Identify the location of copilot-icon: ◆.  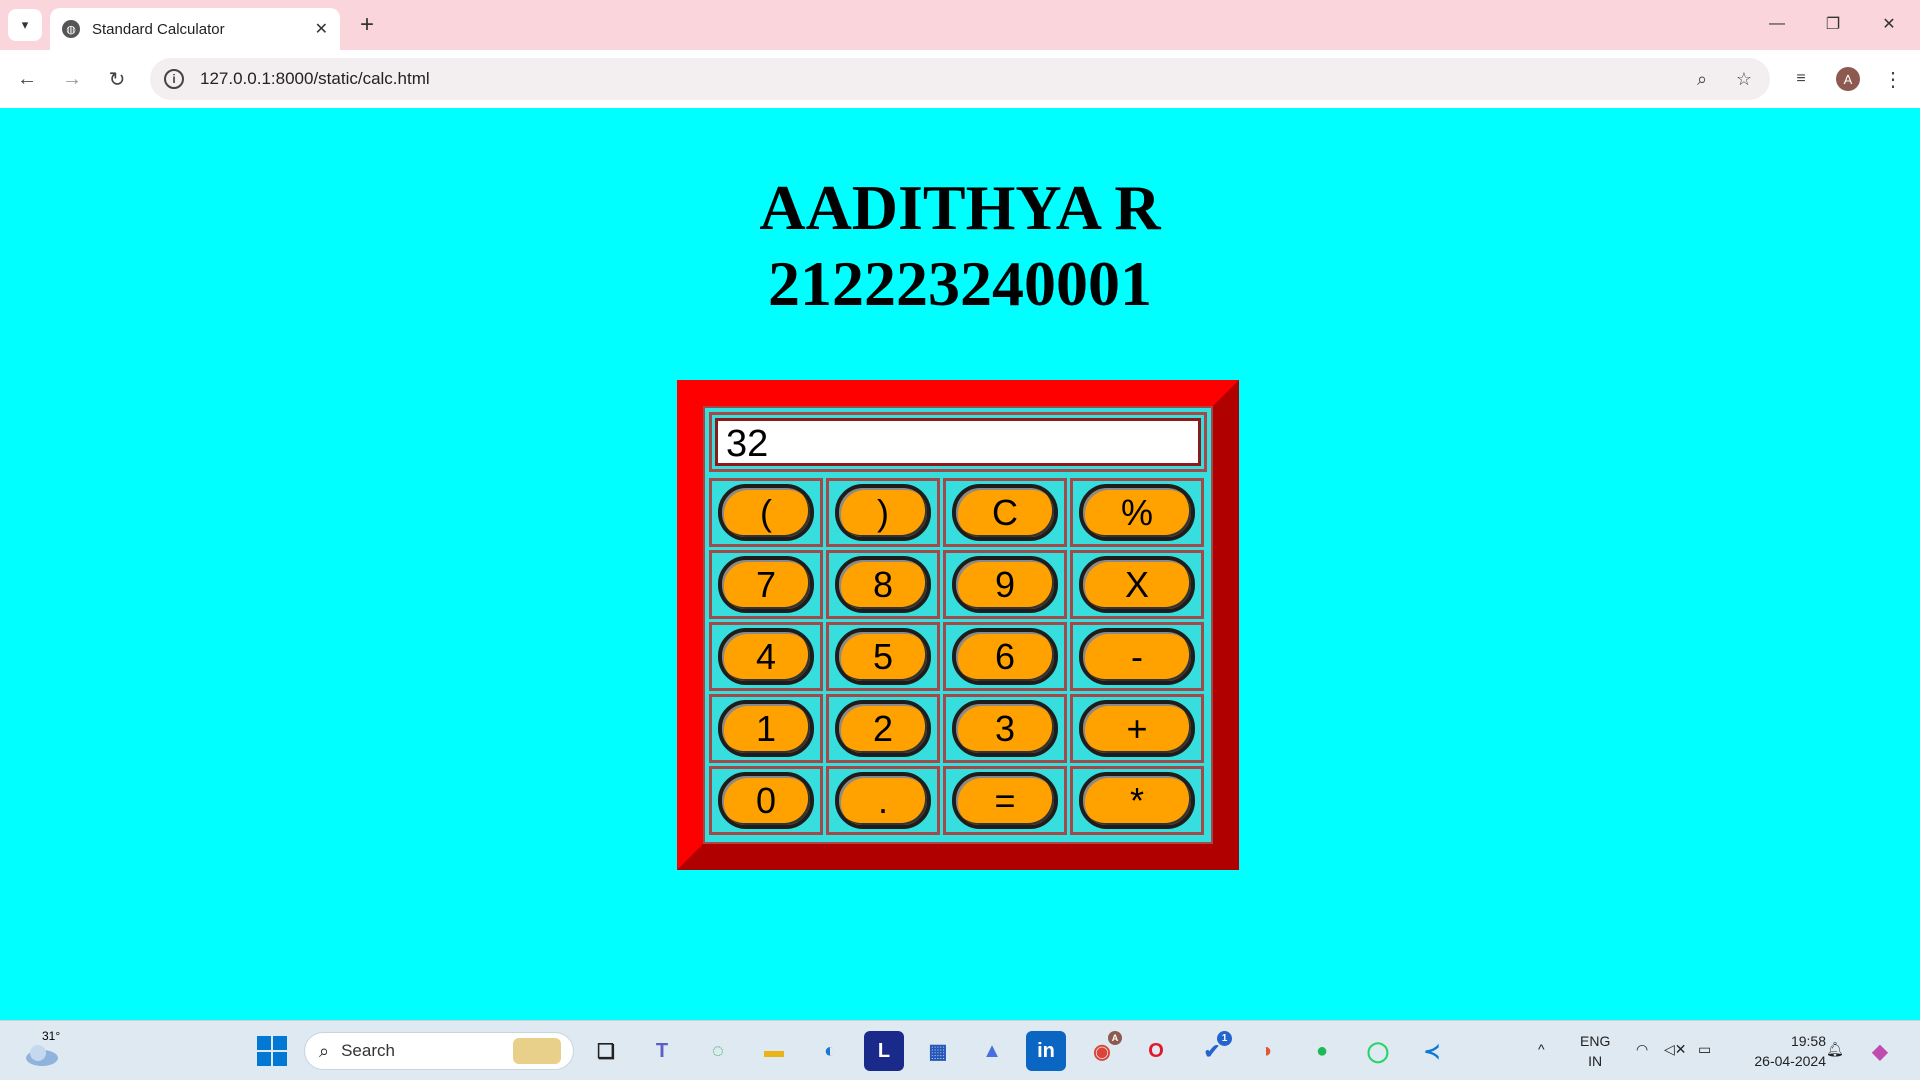
(1880, 1051).